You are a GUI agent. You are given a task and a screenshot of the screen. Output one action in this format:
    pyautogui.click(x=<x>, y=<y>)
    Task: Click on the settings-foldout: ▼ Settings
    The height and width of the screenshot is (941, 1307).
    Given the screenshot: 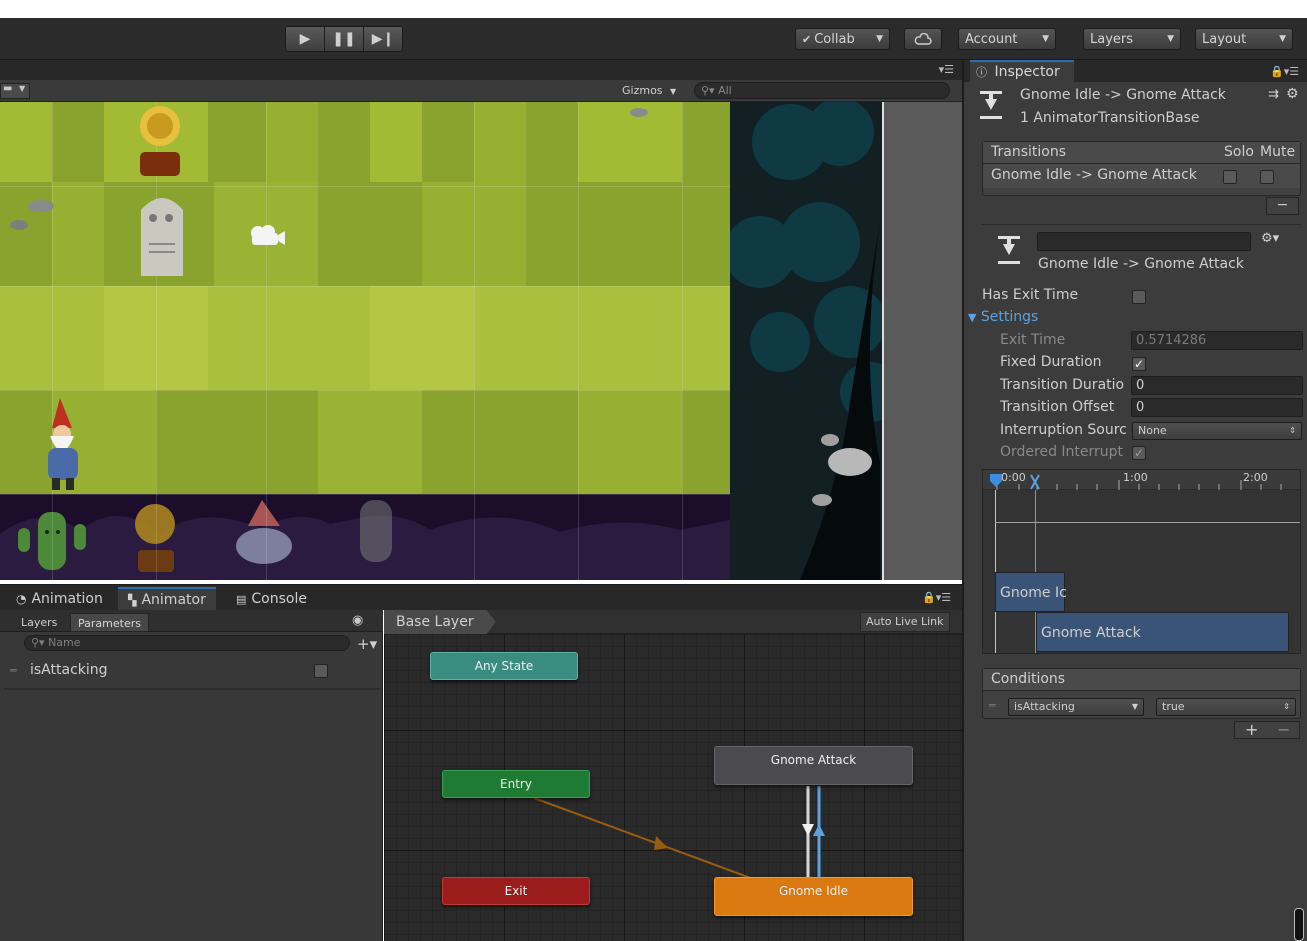 What is the action you would take?
    pyautogui.click(x=1003, y=317)
    